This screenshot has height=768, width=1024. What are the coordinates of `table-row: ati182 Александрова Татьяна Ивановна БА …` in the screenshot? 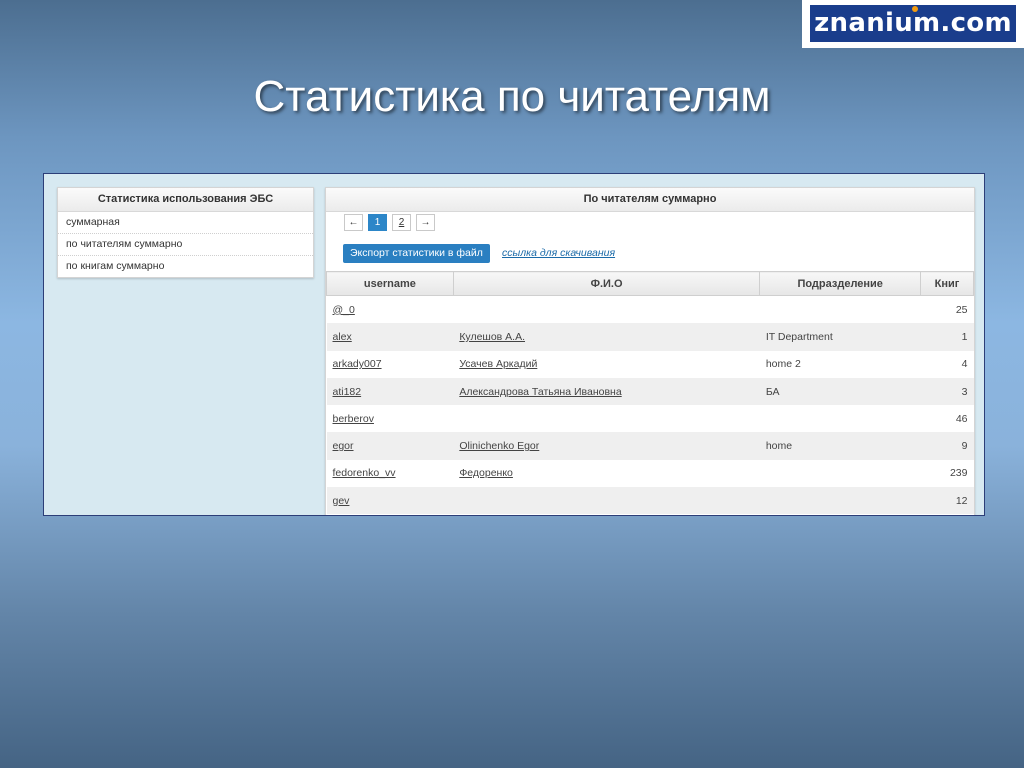 It's located at (650, 391).